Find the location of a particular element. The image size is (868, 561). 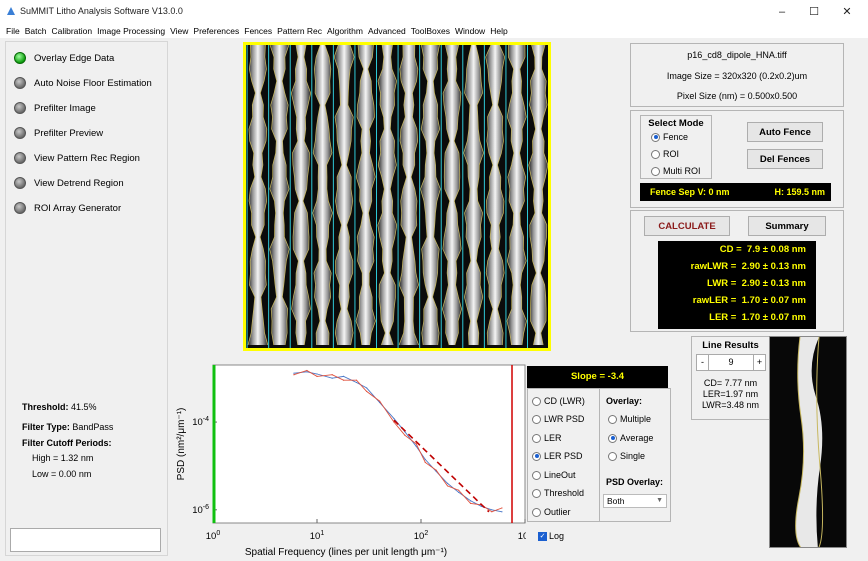

overlay-average-radio: Average is located at coordinates (630, 438).